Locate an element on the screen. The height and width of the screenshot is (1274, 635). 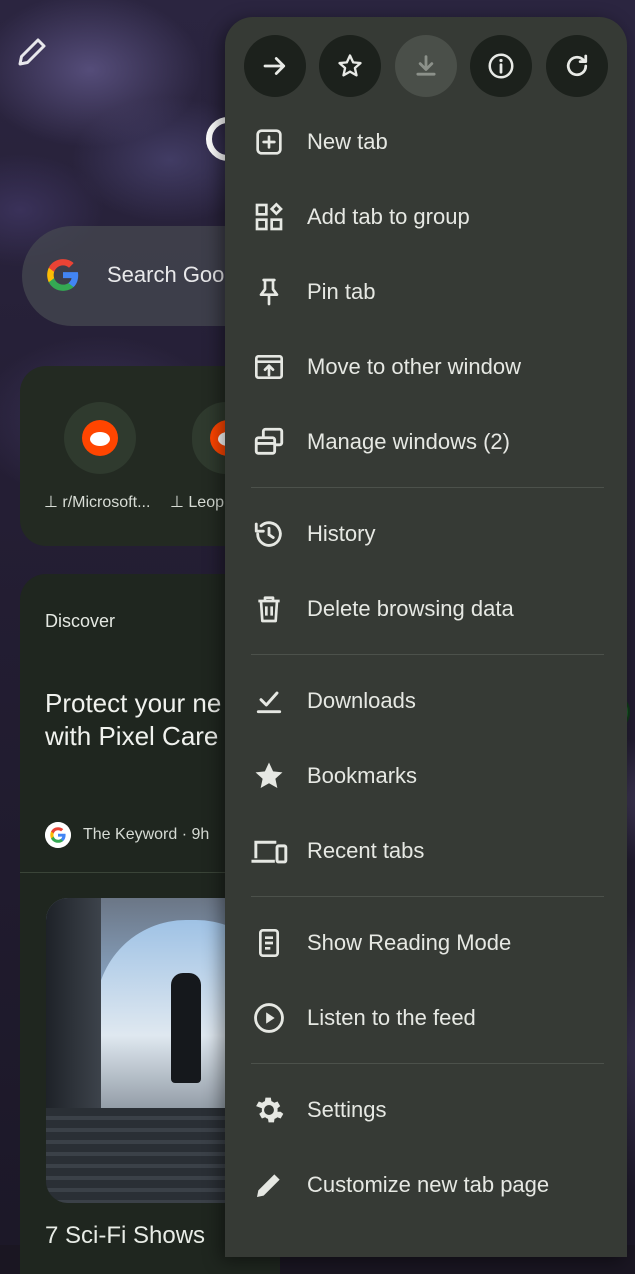
menu-item-label: Recent tabs is located at coordinates (366, 850).